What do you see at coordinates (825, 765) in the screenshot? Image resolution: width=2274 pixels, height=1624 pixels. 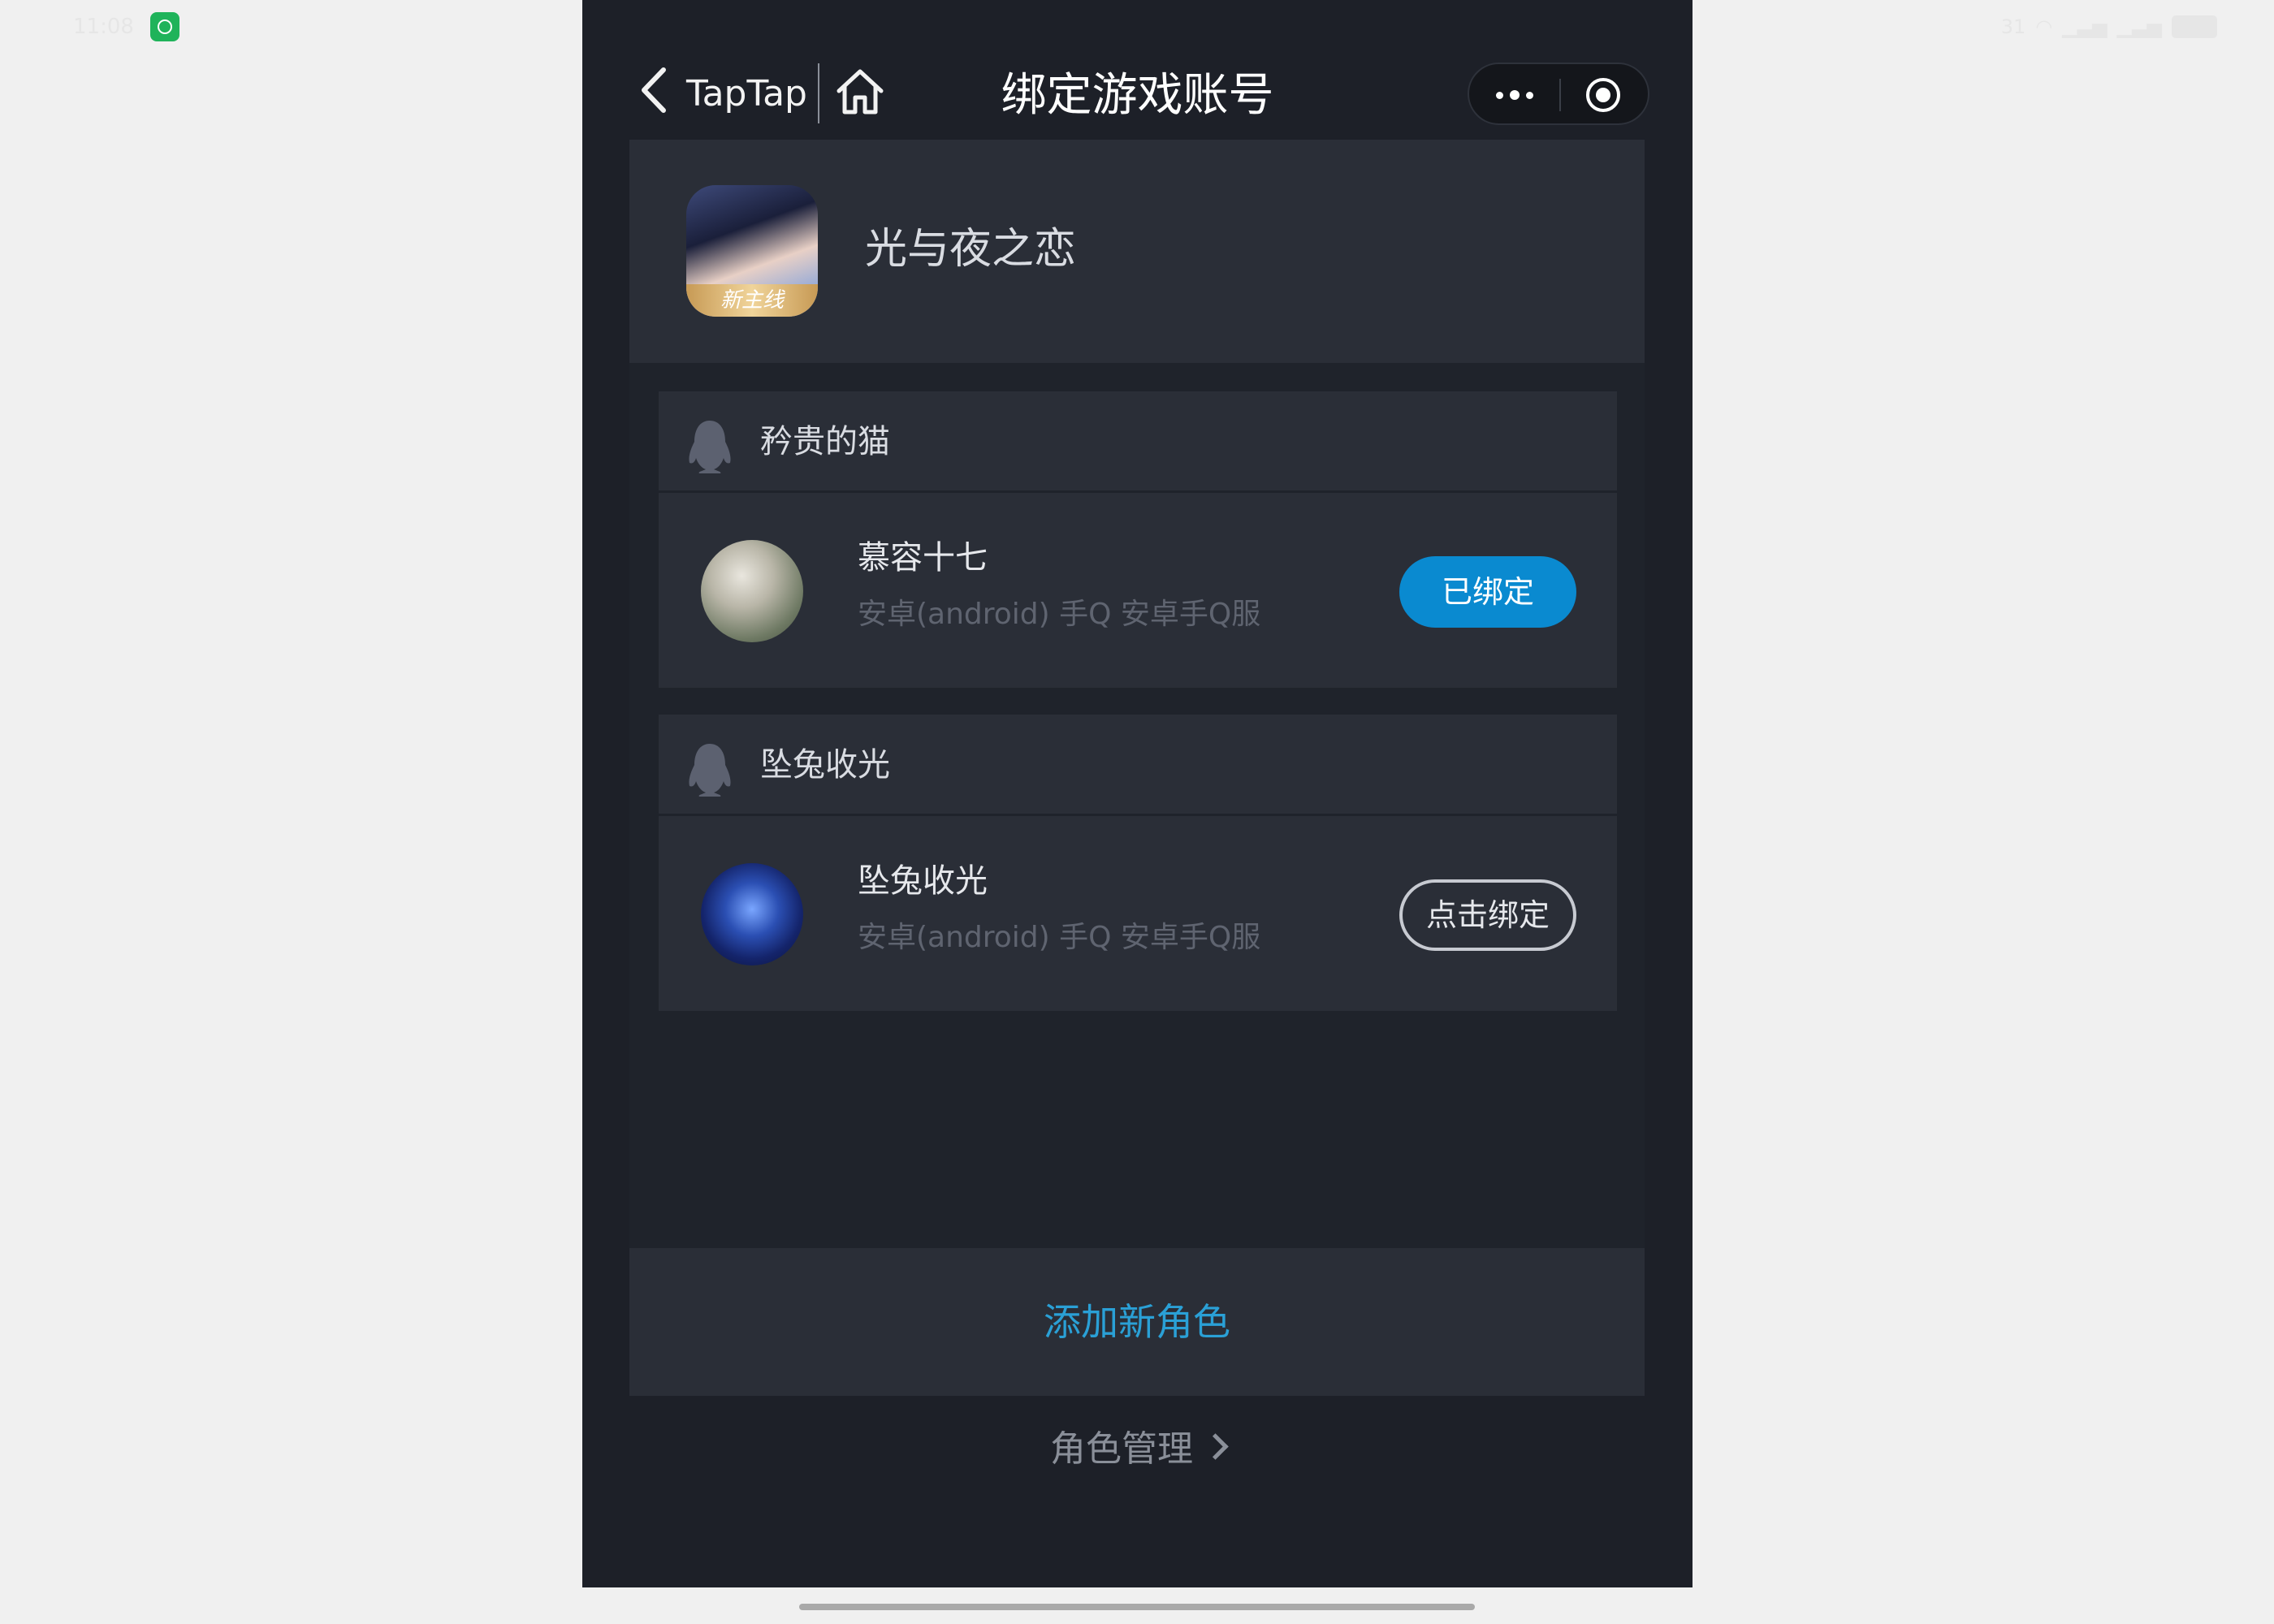 I see `account-label: 坠兔收光` at bounding box center [825, 765].